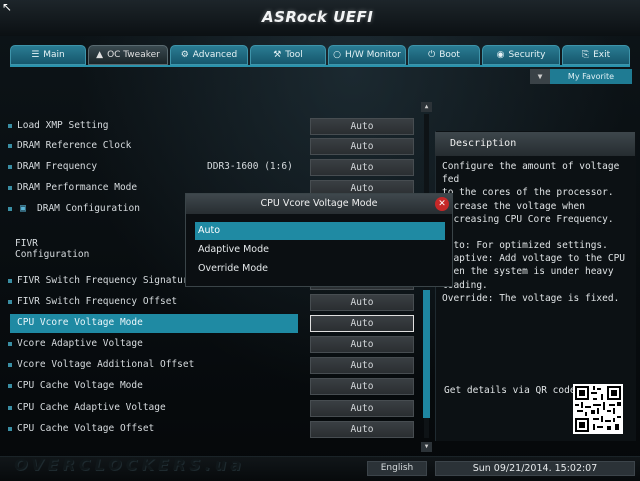  Describe the element at coordinates (74, 145) in the screenshot. I see `setting-label: DRAM Reference Clock` at that location.